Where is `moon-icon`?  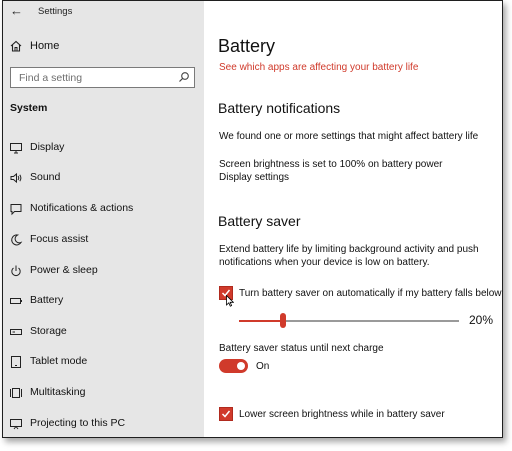 moon-icon is located at coordinates (17, 240).